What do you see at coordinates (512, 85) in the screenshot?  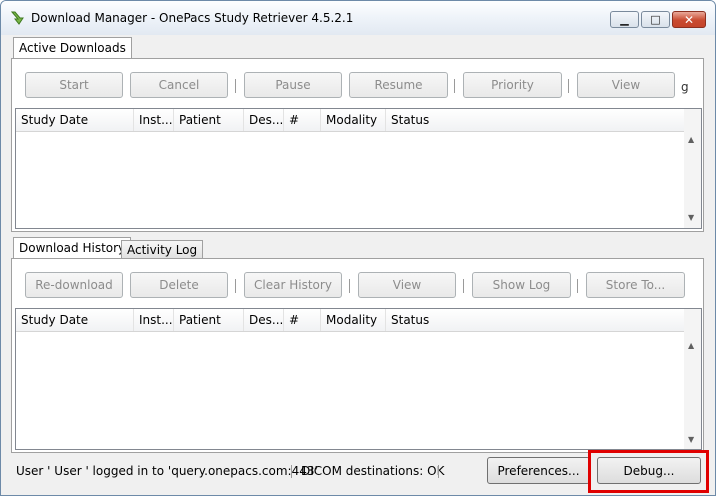 I see `priority-button: Priority` at bounding box center [512, 85].